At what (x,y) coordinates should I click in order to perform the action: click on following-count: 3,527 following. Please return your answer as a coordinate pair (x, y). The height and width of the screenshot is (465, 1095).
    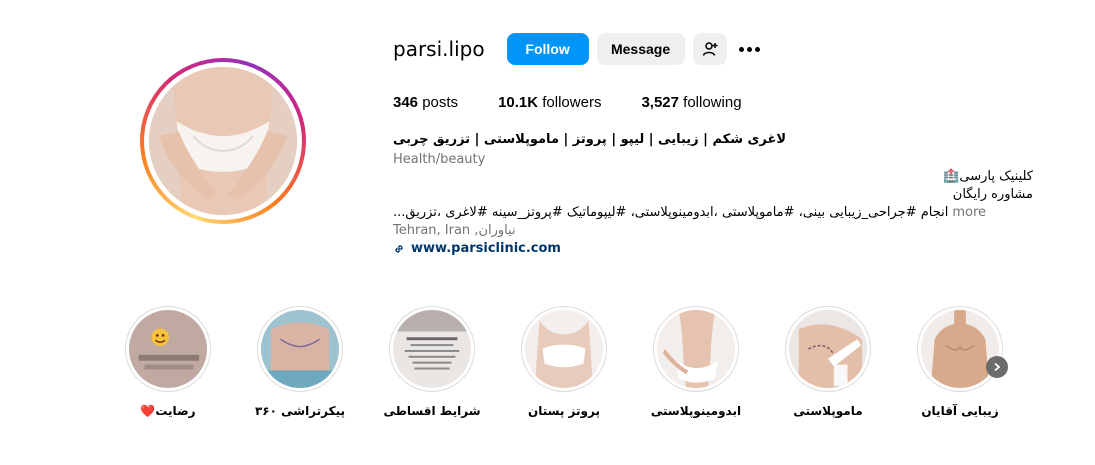
    Looking at the image, I should click on (691, 102).